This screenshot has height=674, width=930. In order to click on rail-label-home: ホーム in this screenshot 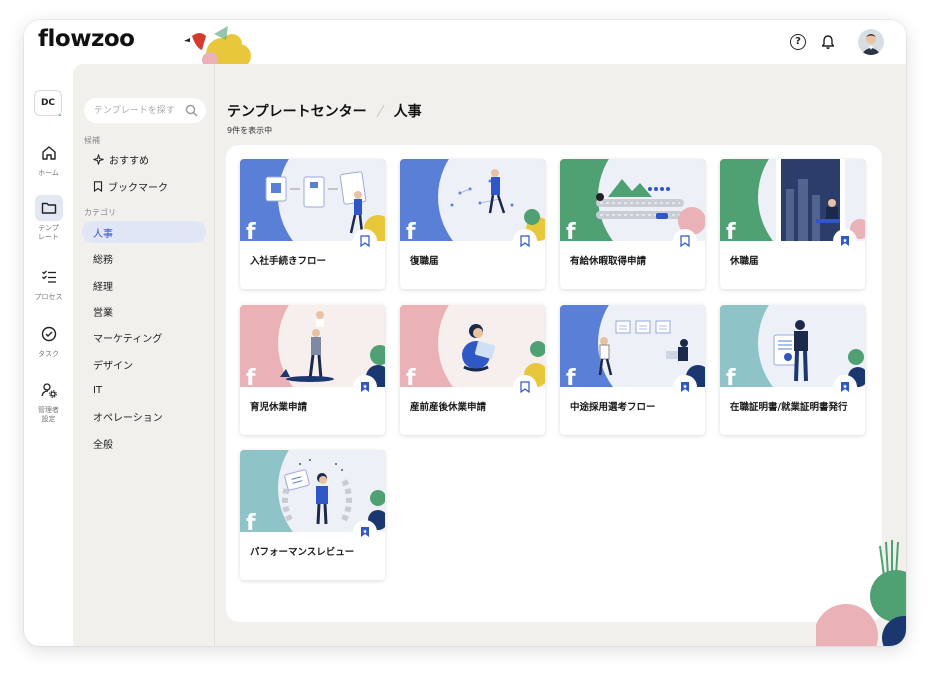, I will do `click(48, 173)`.